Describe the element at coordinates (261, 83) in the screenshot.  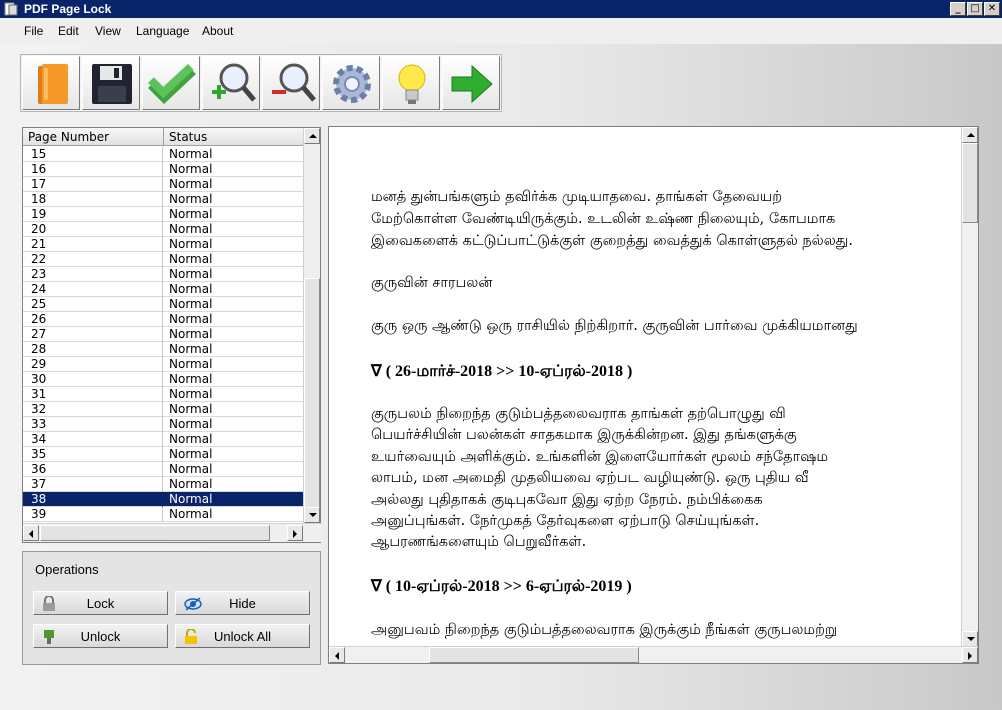
I see `toolbar` at that location.